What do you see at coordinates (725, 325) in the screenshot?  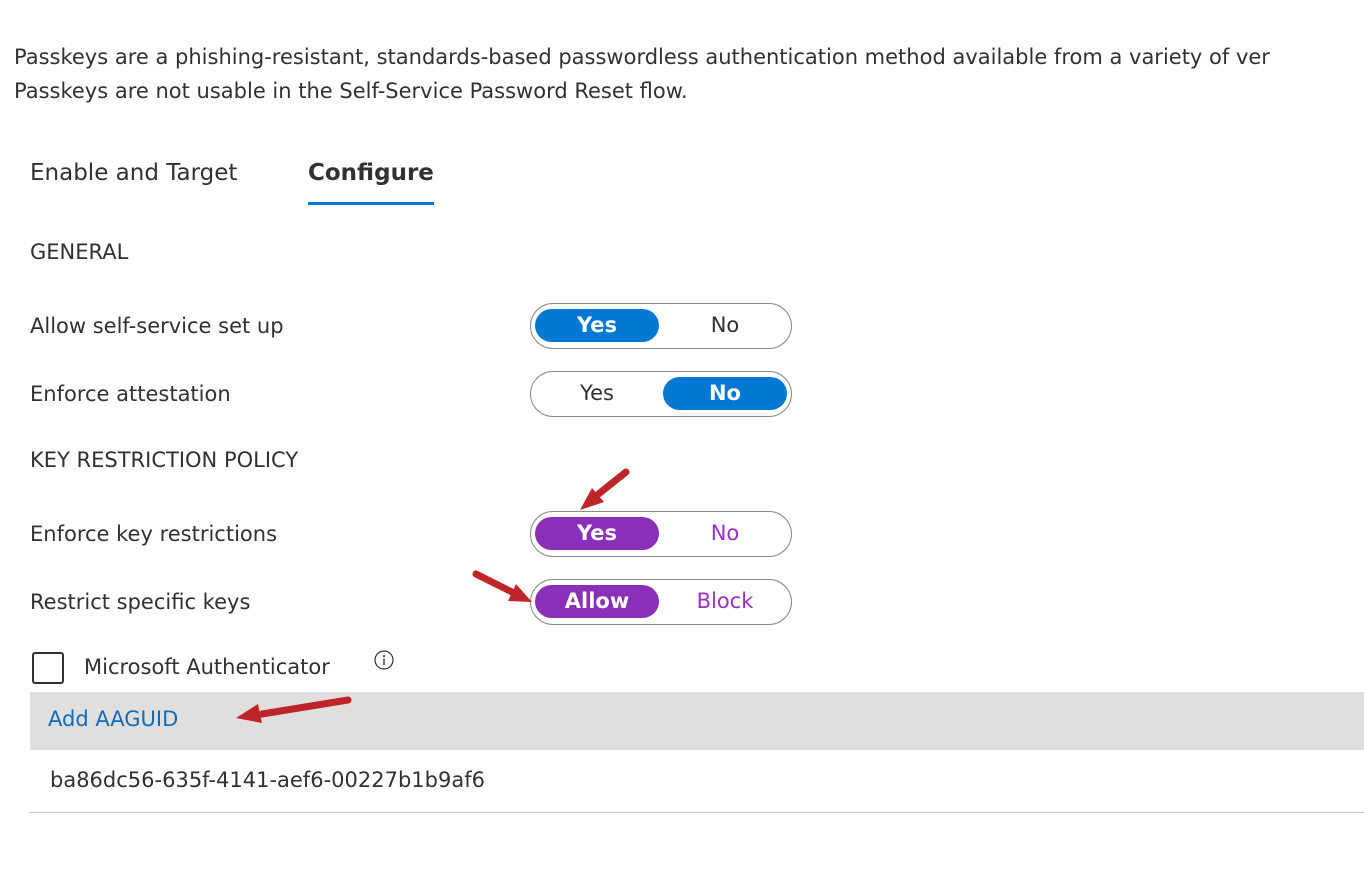 I see `allow-self-service-no-option: No` at bounding box center [725, 325].